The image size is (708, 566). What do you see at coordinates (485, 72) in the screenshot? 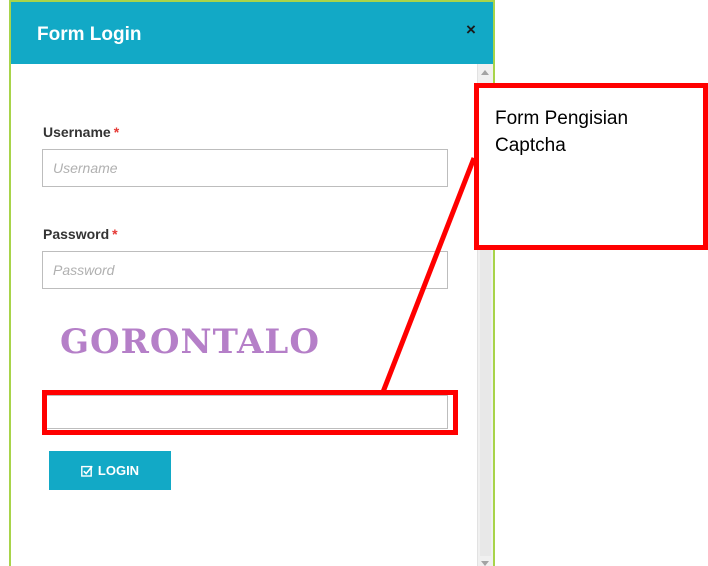
I see `scroll-up-arrow-icon` at bounding box center [485, 72].